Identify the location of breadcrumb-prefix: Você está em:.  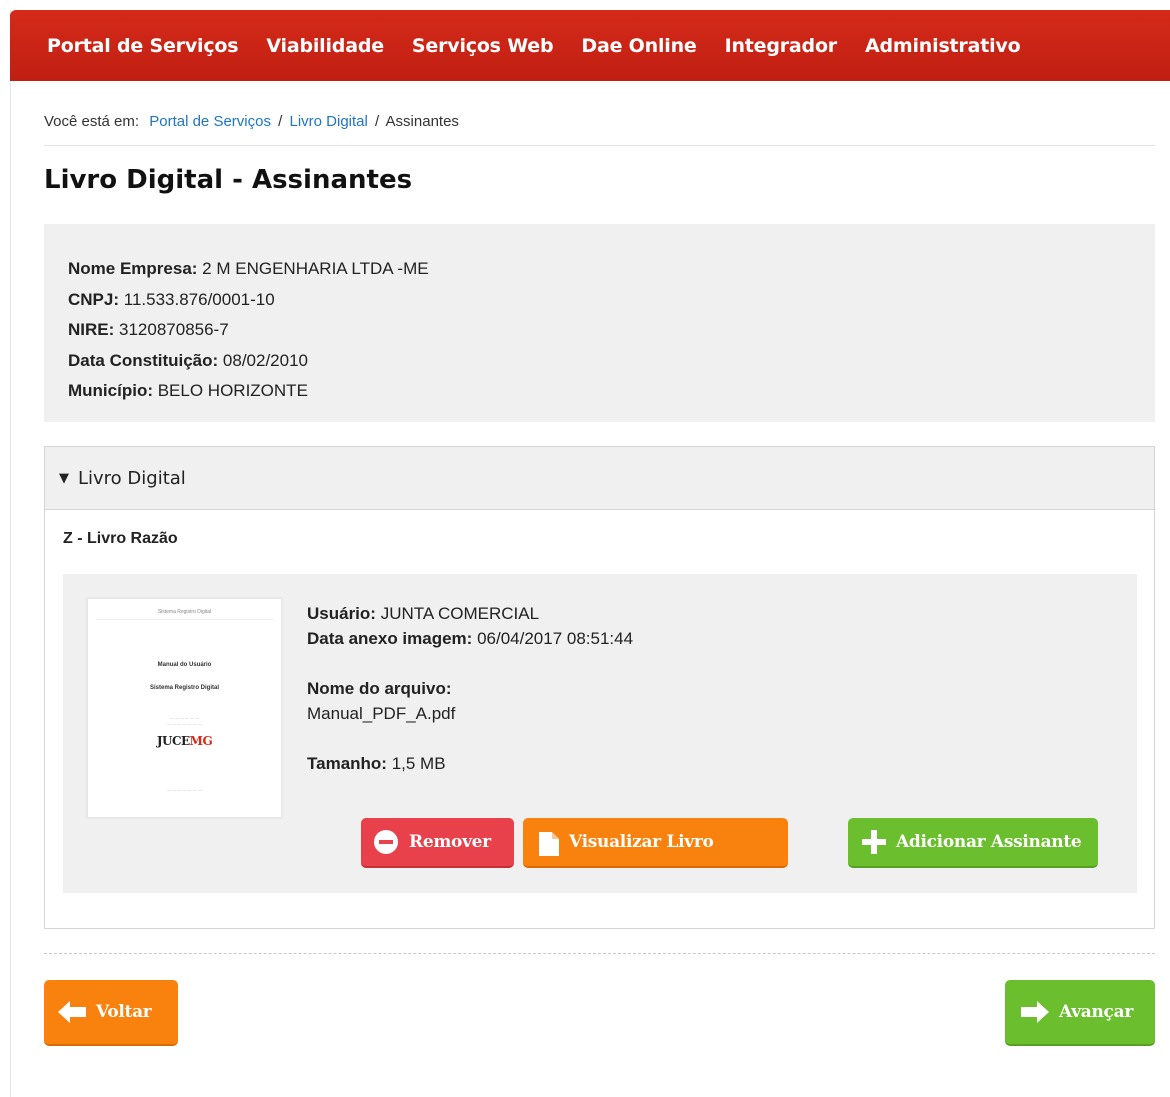
(92, 121).